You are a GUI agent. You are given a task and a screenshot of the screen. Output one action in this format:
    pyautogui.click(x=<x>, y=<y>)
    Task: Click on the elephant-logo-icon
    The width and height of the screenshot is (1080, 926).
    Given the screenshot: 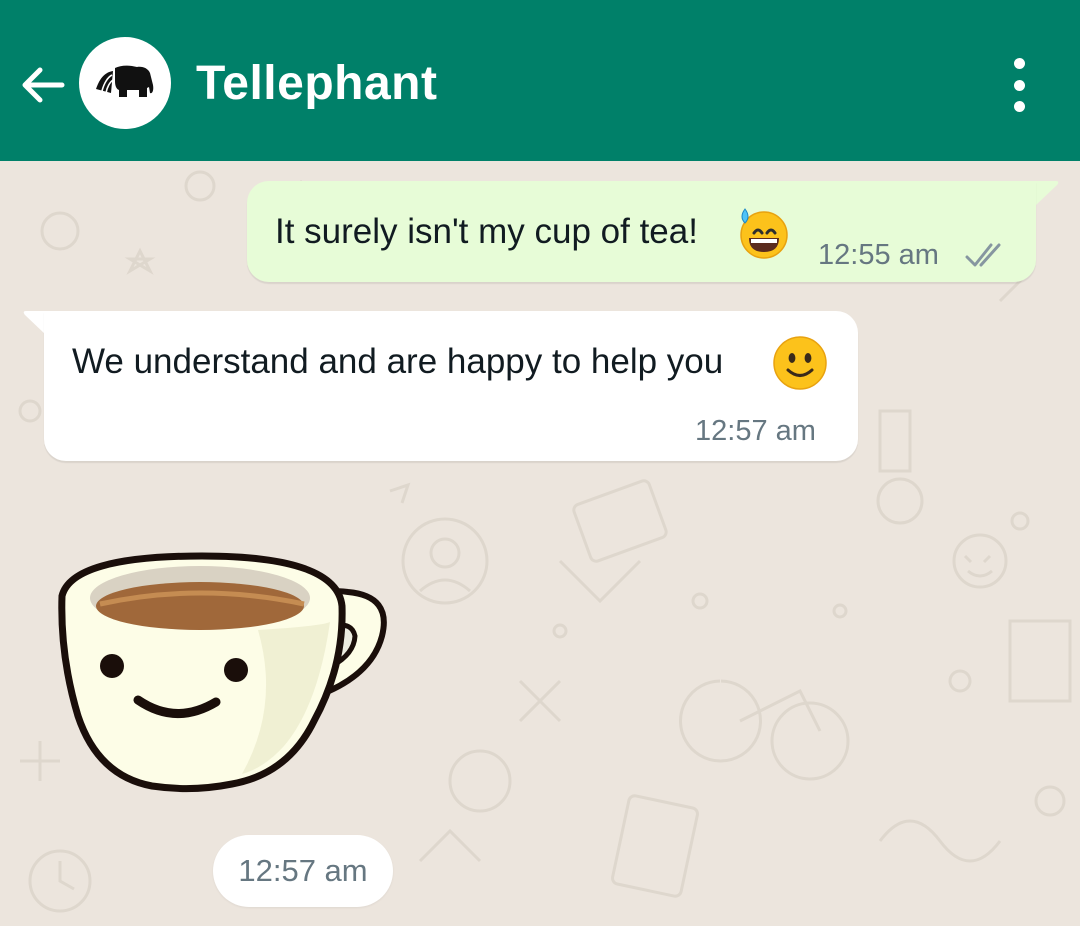 What is the action you would take?
    pyautogui.click(x=125, y=81)
    